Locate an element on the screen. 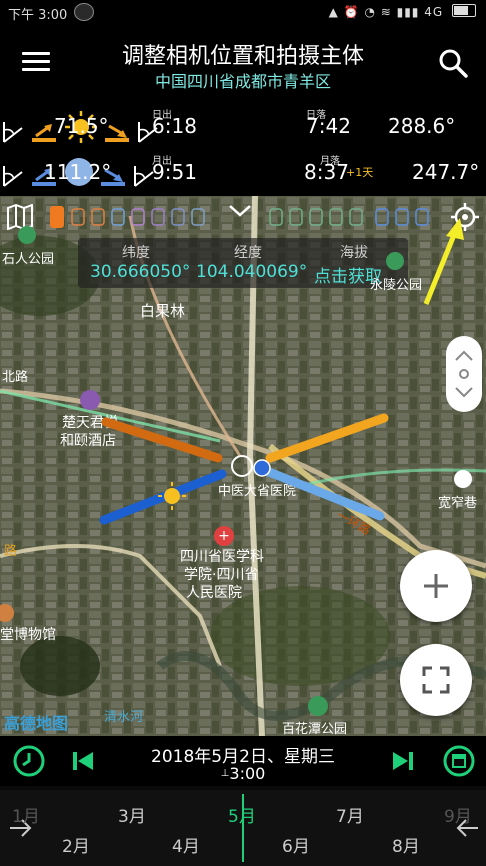 The height and width of the screenshot is (866, 486). battery-icon is located at coordinates (464, 10).